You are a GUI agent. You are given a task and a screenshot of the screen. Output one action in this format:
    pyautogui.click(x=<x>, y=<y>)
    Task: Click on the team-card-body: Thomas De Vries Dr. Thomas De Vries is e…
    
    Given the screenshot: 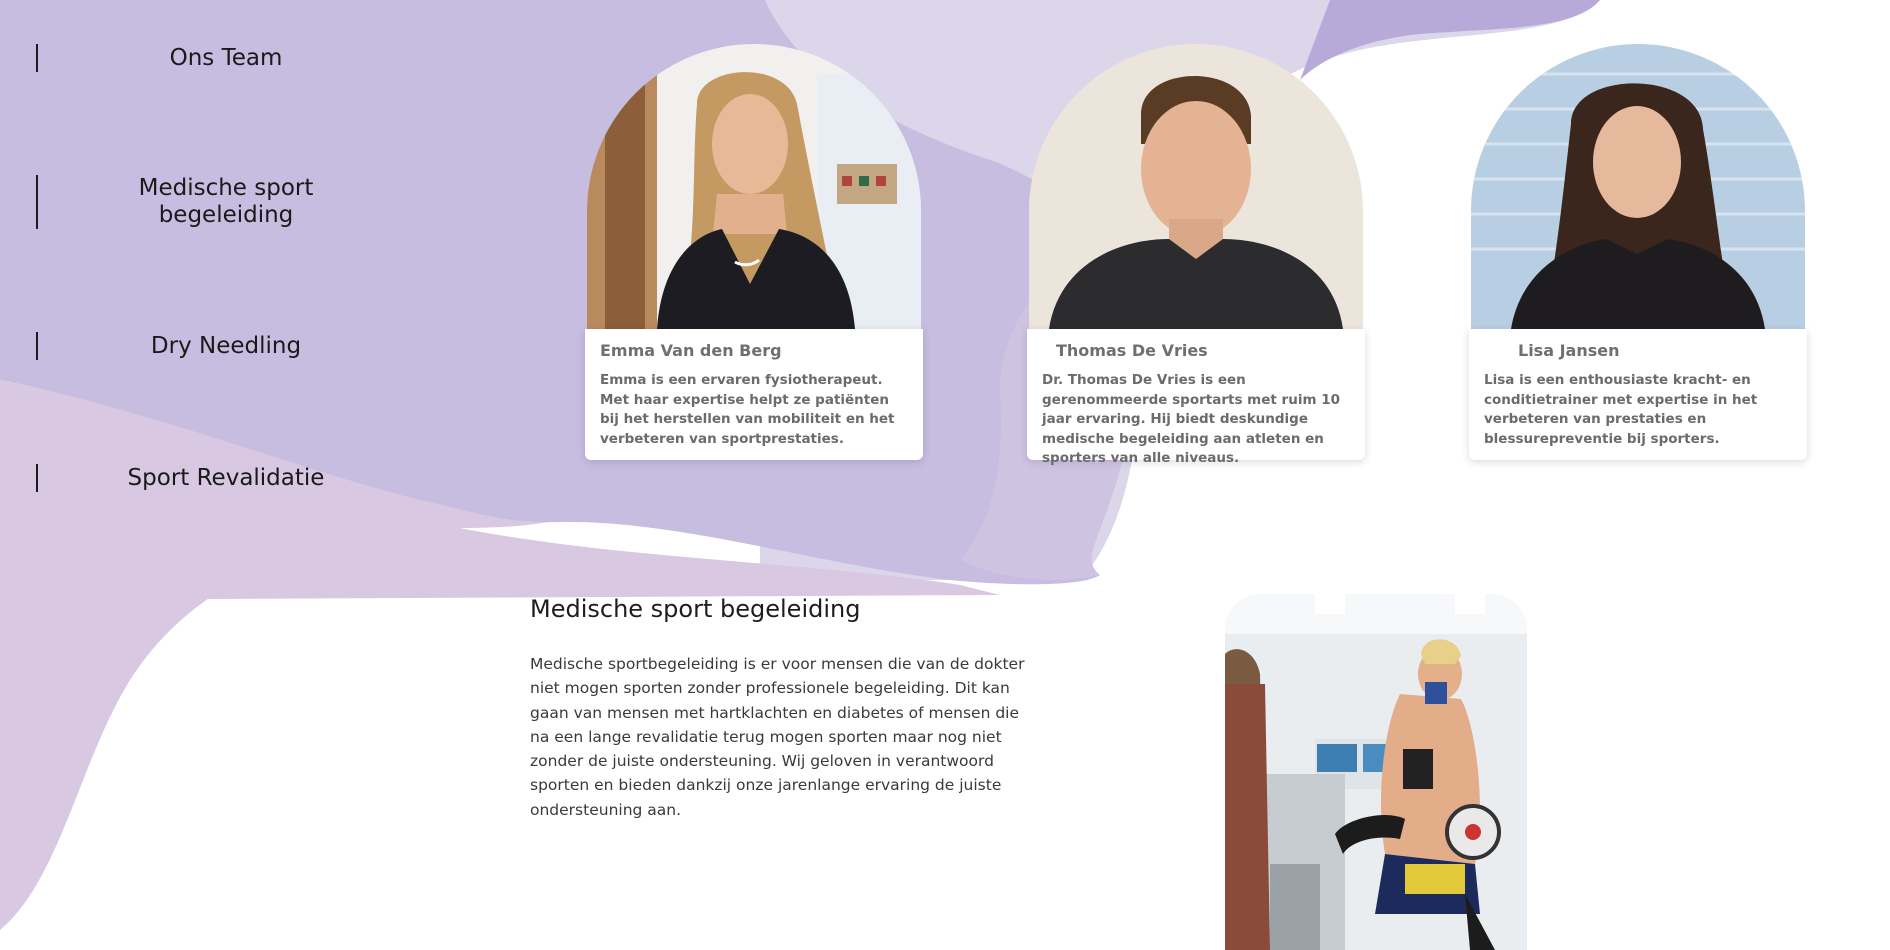 What is the action you would take?
    pyautogui.click(x=1196, y=397)
    